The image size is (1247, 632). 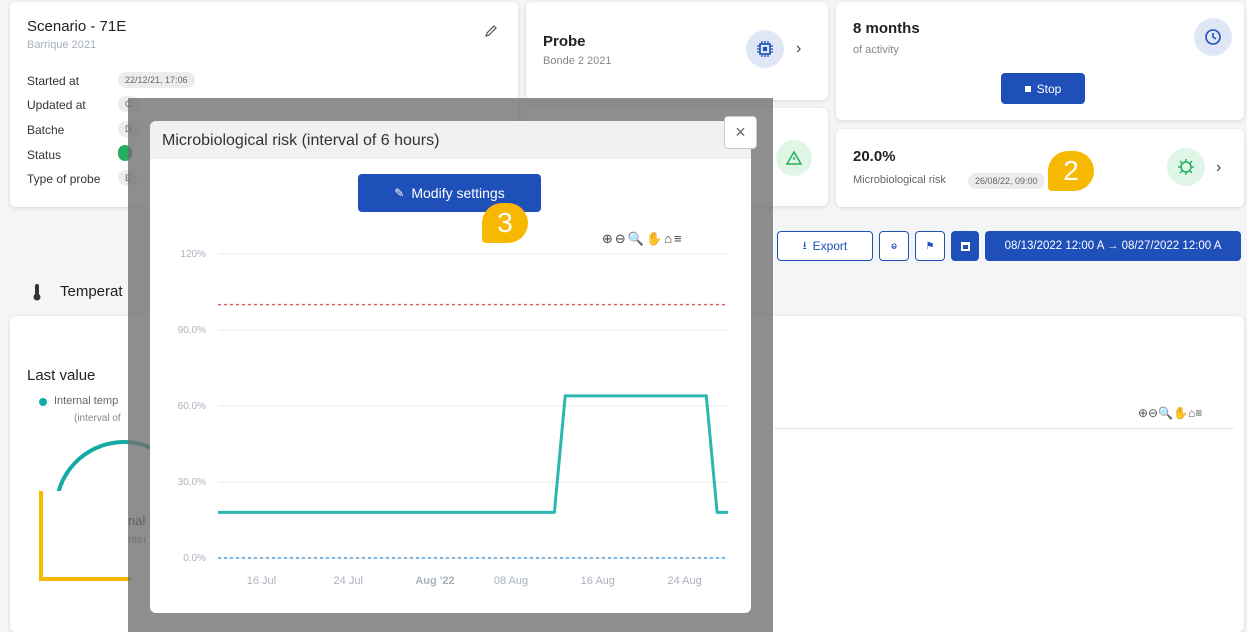 I want to click on risk-series-line, so click(x=473, y=454).